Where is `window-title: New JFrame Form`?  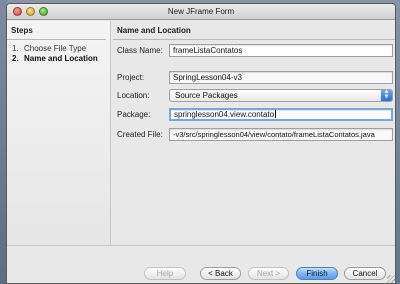 window-title: New JFrame Form is located at coordinates (201, 11).